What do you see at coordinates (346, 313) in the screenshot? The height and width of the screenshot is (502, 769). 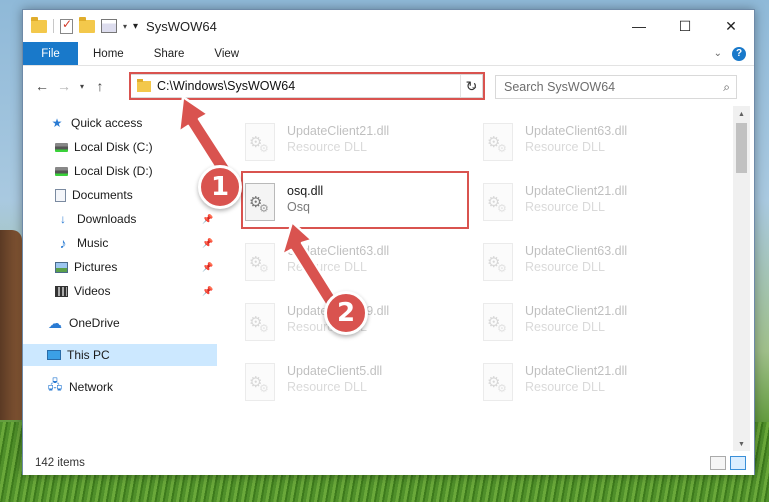 I see `step-badge-2: 2` at bounding box center [346, 313].